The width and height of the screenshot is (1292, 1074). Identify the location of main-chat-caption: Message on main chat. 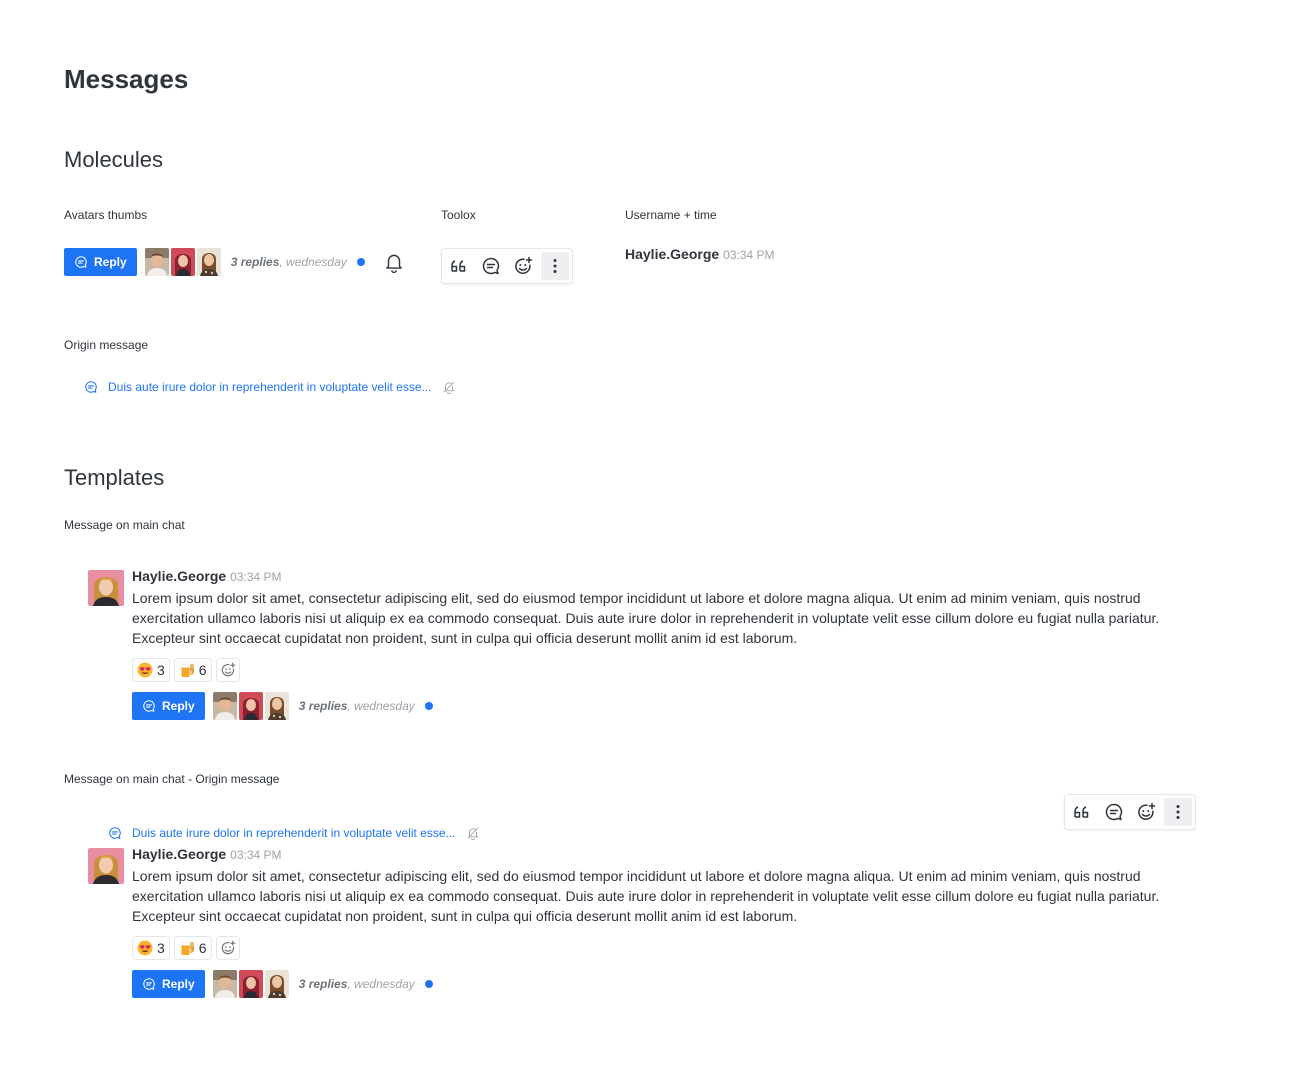
(124, 525).